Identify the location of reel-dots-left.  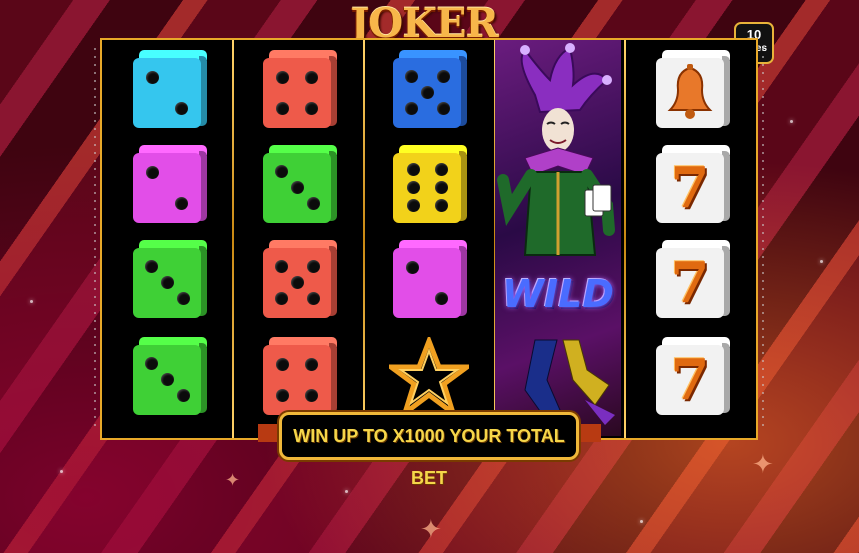
(95, 238).